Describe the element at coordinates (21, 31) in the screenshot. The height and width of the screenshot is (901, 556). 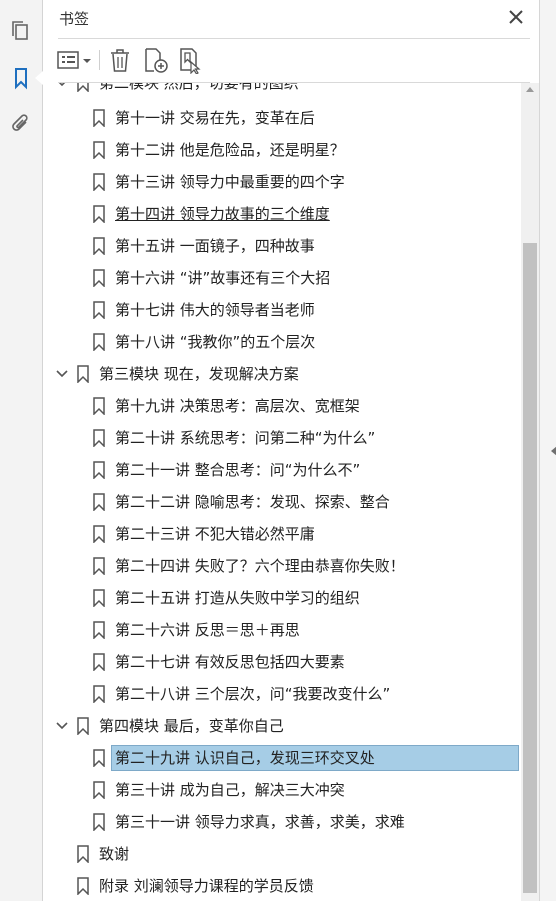
I see `pages-icon` at that location.